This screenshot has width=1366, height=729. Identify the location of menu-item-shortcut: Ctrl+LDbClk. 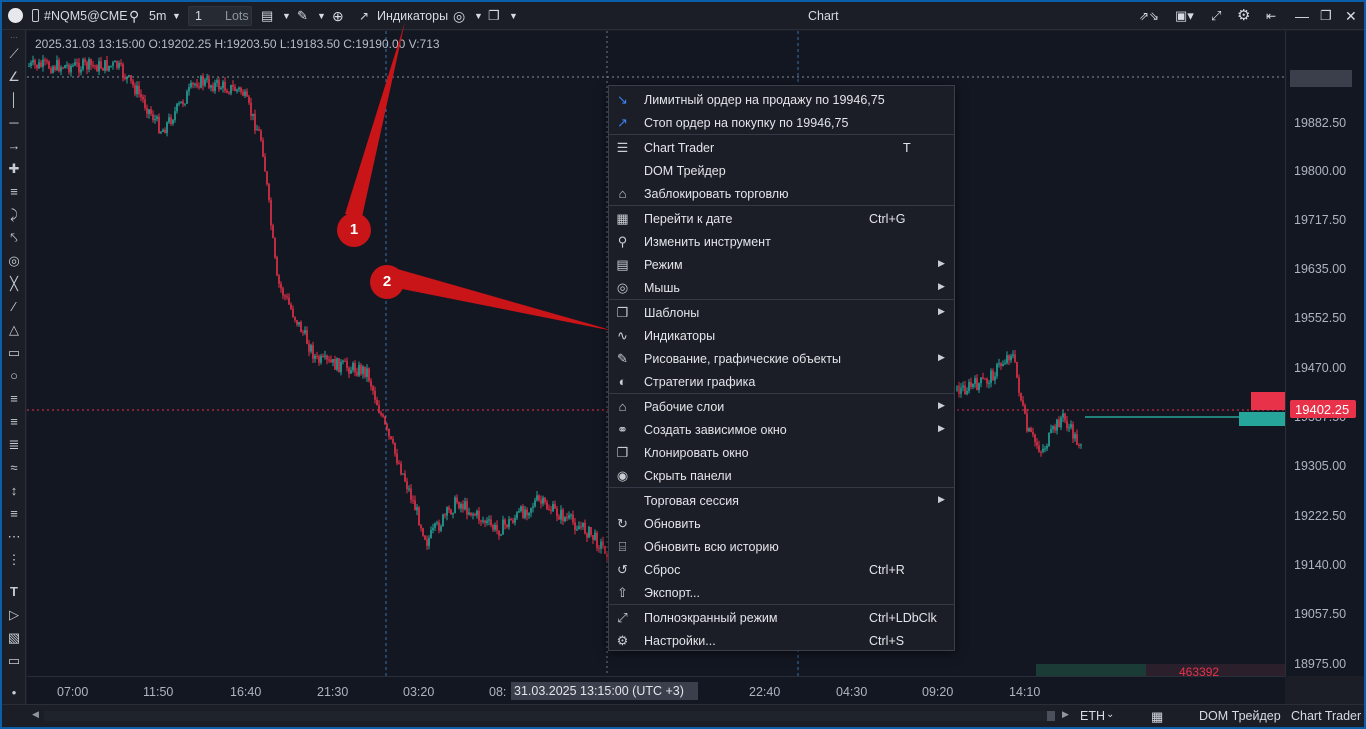
(903, 618).